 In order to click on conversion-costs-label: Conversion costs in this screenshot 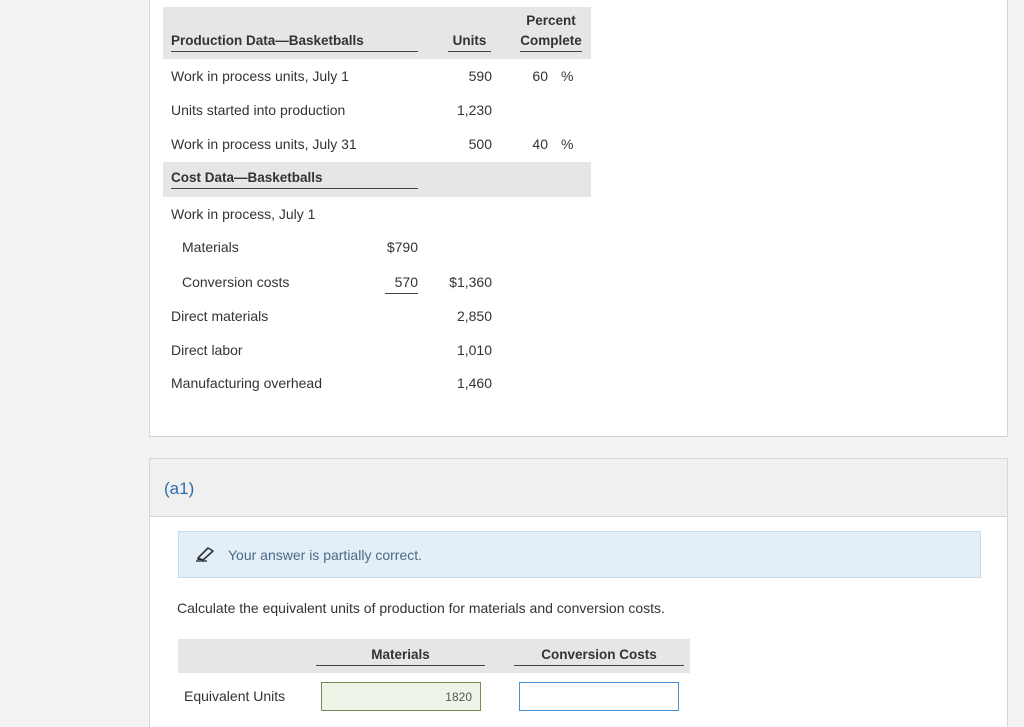, I will do `click(236, 282)`.